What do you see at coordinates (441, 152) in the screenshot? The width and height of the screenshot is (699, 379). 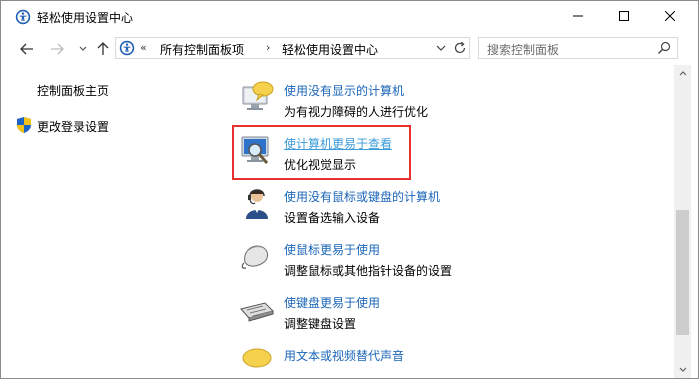 I see `list-item: 使计算机更易于查看 优化视觉显示` at bounding box center [441, 152].